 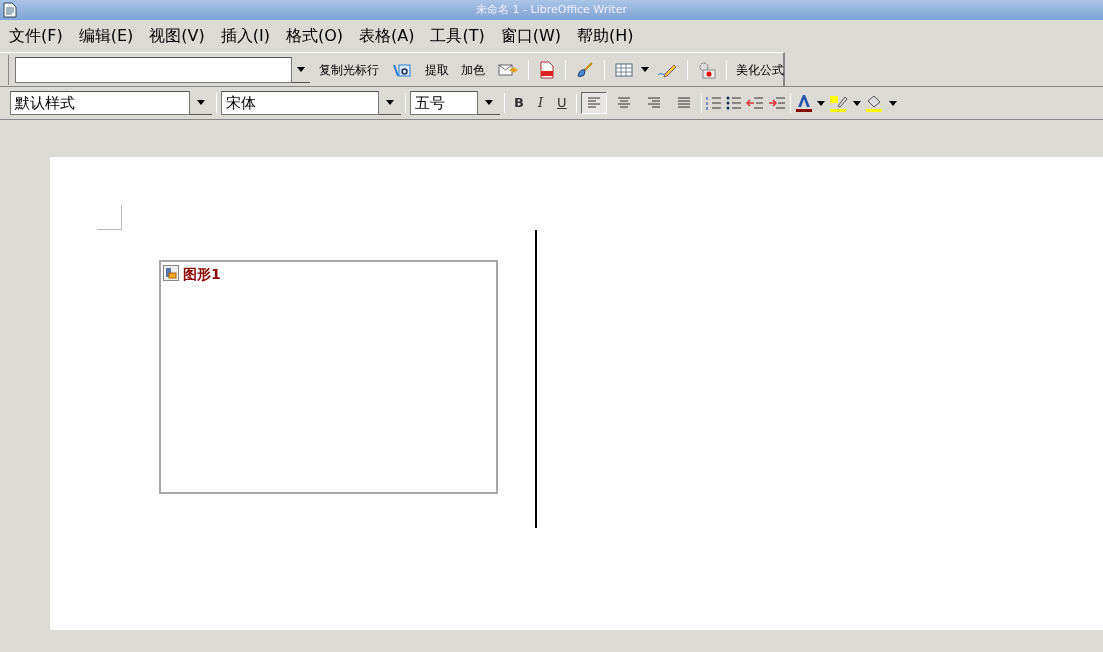 What do you see at coordinates (37, 36) in the screenshot?
I see `menu-item: 文件(F)` at bounding box center [37, 36].